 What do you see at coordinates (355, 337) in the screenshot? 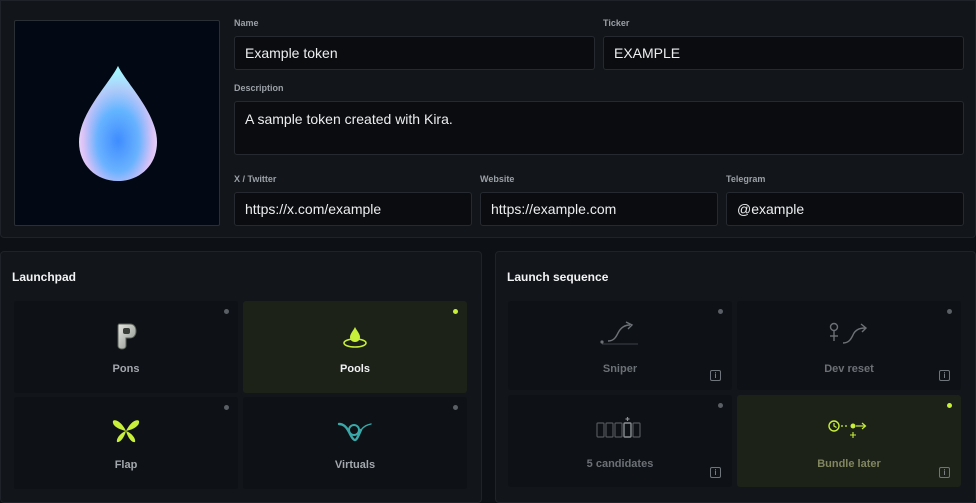
I see `pools-logo-icon` at bounding box center [355, 337].